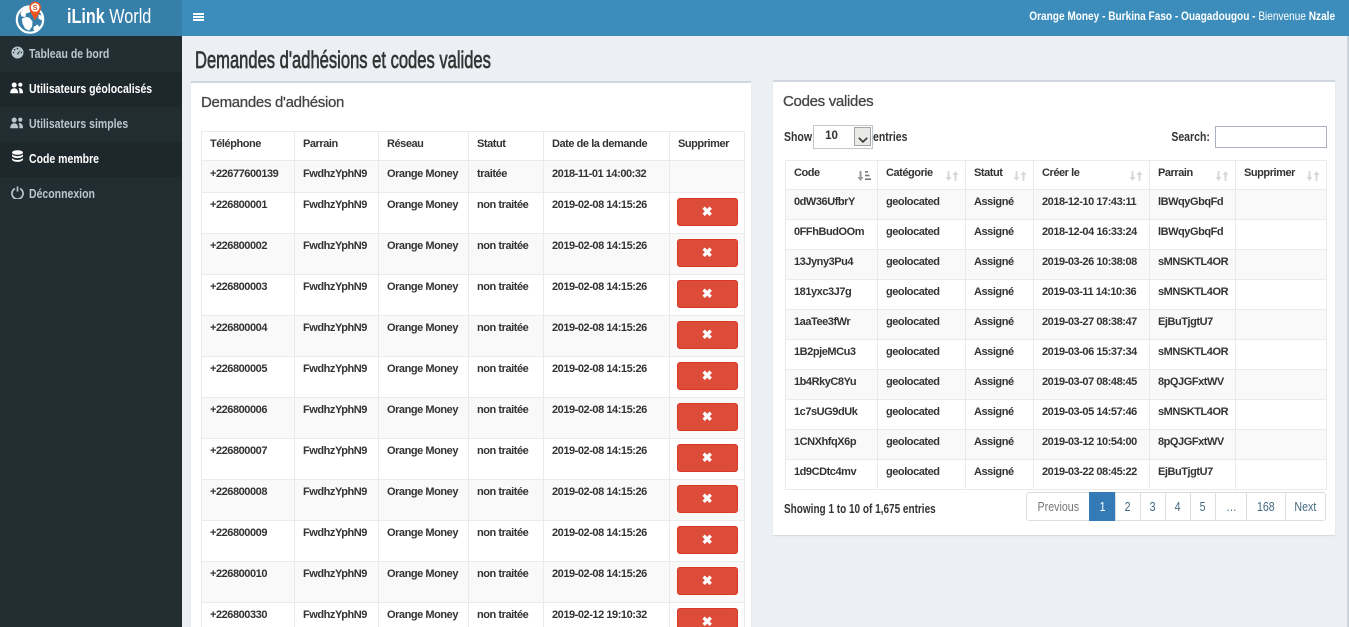  What do you see at coordinates (35, 7) in the screenshot?
I see `svg-text: S` at bounding box center [35, 7].